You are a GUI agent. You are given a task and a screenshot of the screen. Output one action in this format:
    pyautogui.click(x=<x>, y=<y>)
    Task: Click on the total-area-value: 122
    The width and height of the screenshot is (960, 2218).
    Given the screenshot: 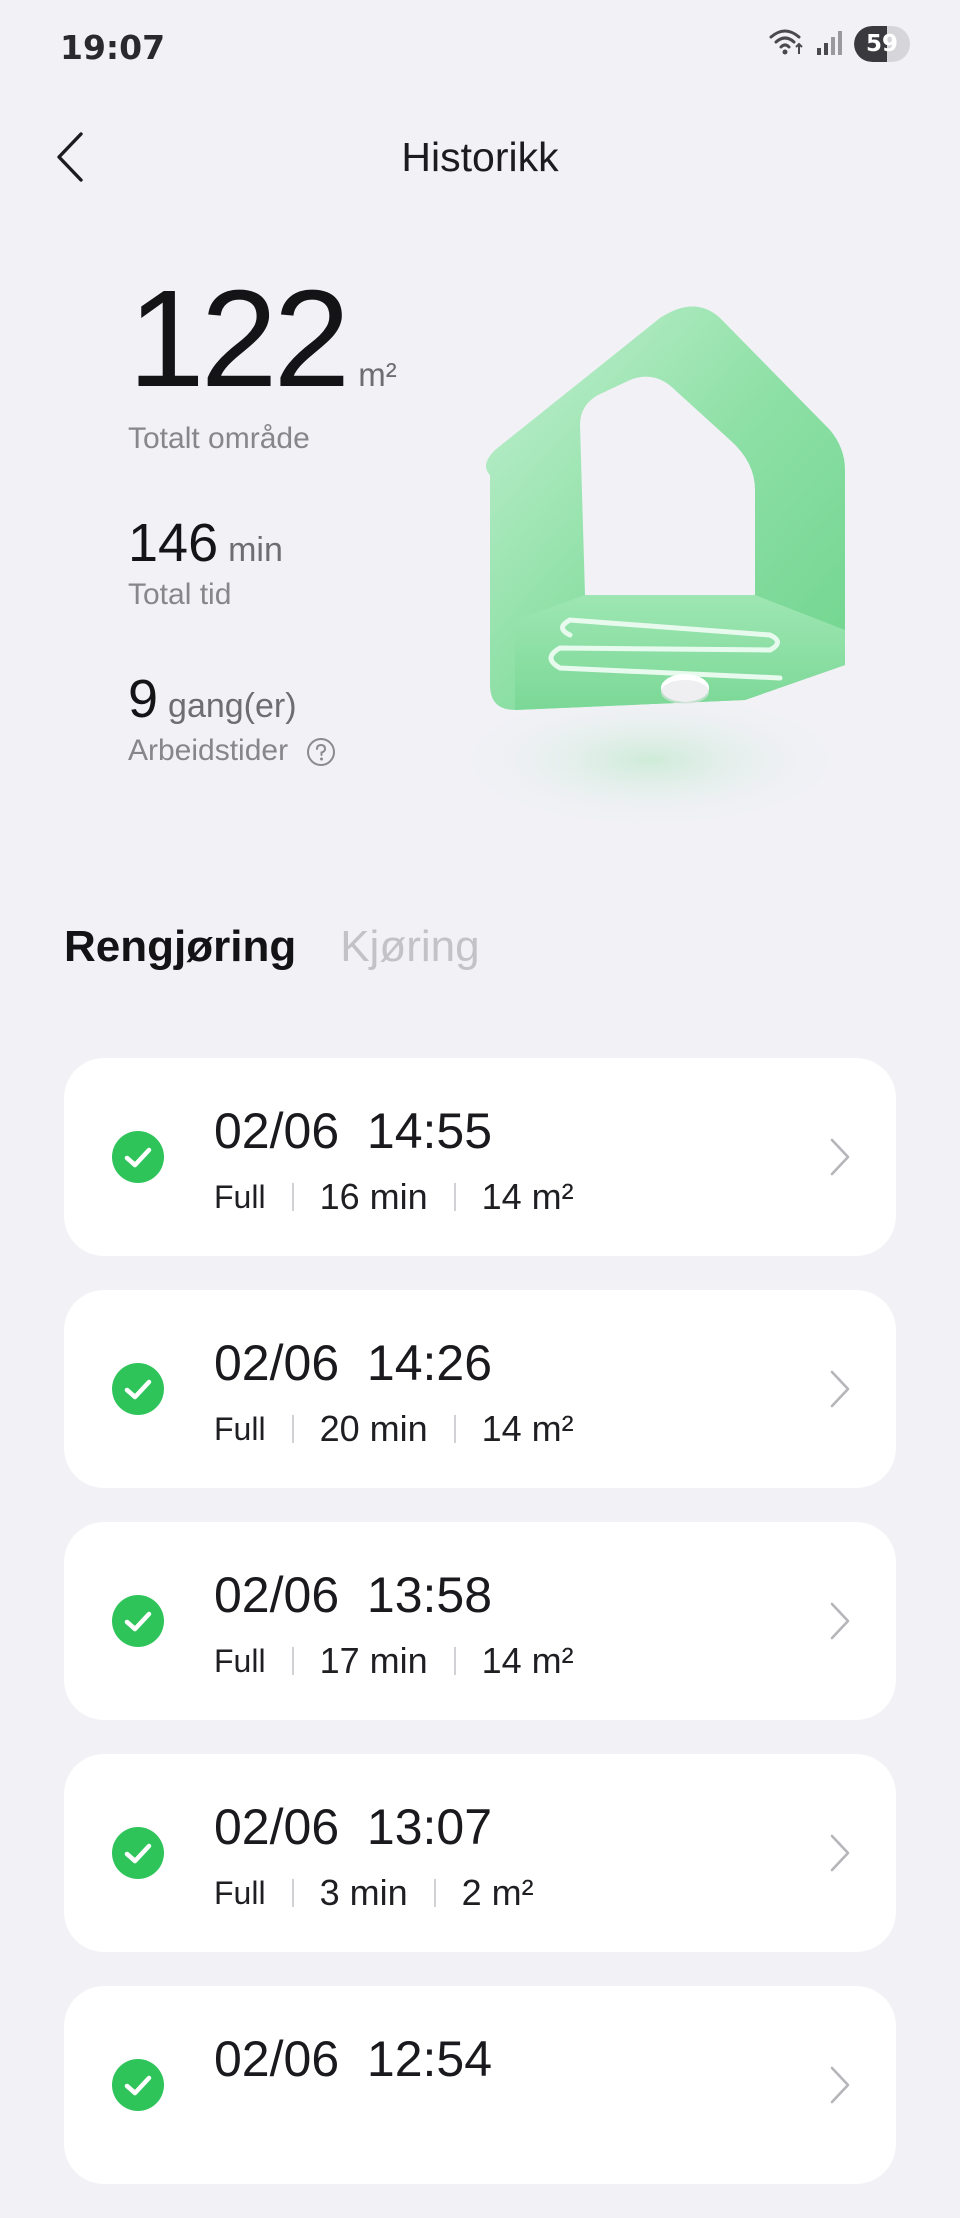 What is the action you would take?
    pyautogui.click(x=239, y=339)
    